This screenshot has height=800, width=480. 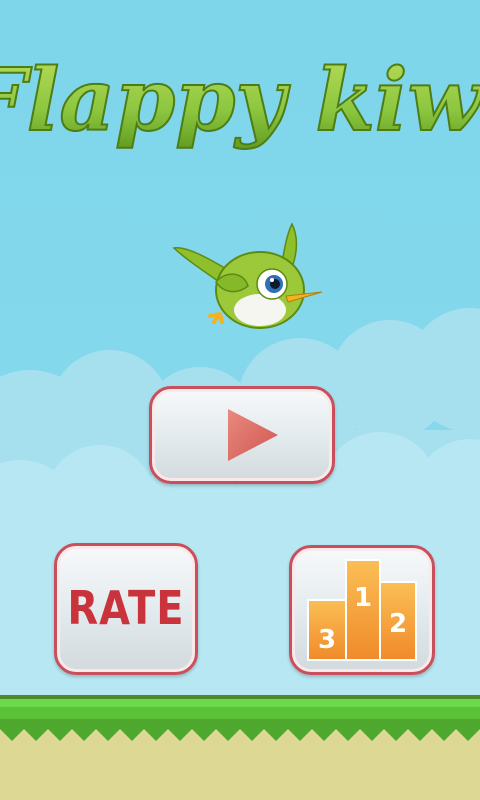 I want to click on title-text: Flappy kiwi, so click(x=240, y=100).